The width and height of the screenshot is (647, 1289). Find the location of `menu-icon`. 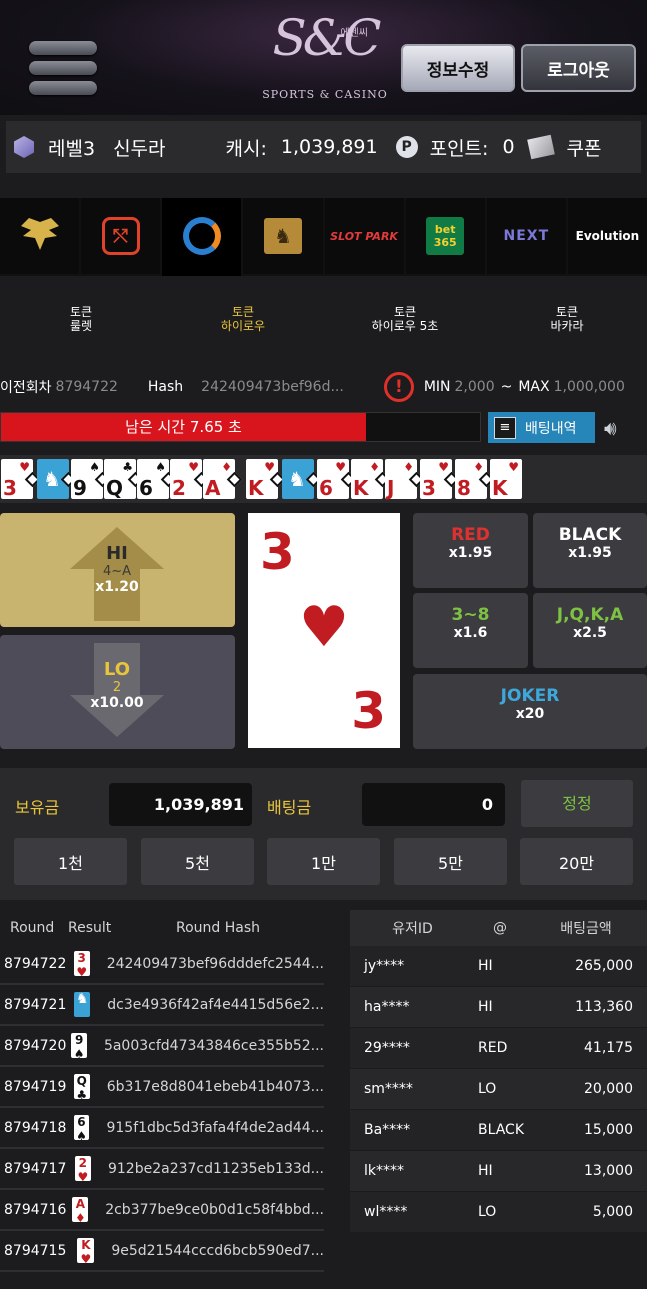

menu-icon is located at coordinates (64, 68).